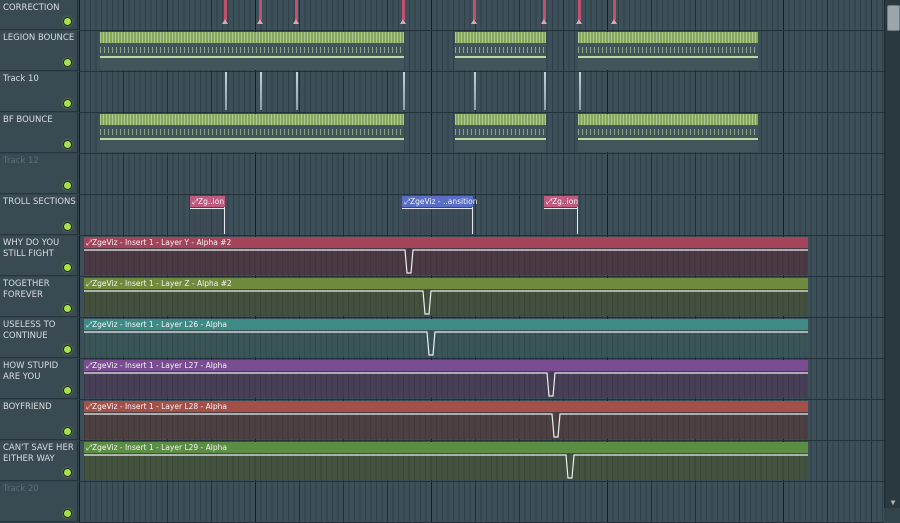 This screenshot has height=523, width=900. Describe the element at coordinates (893, 18) in the screenshot. I see `scrollbar-thumb` at that location.